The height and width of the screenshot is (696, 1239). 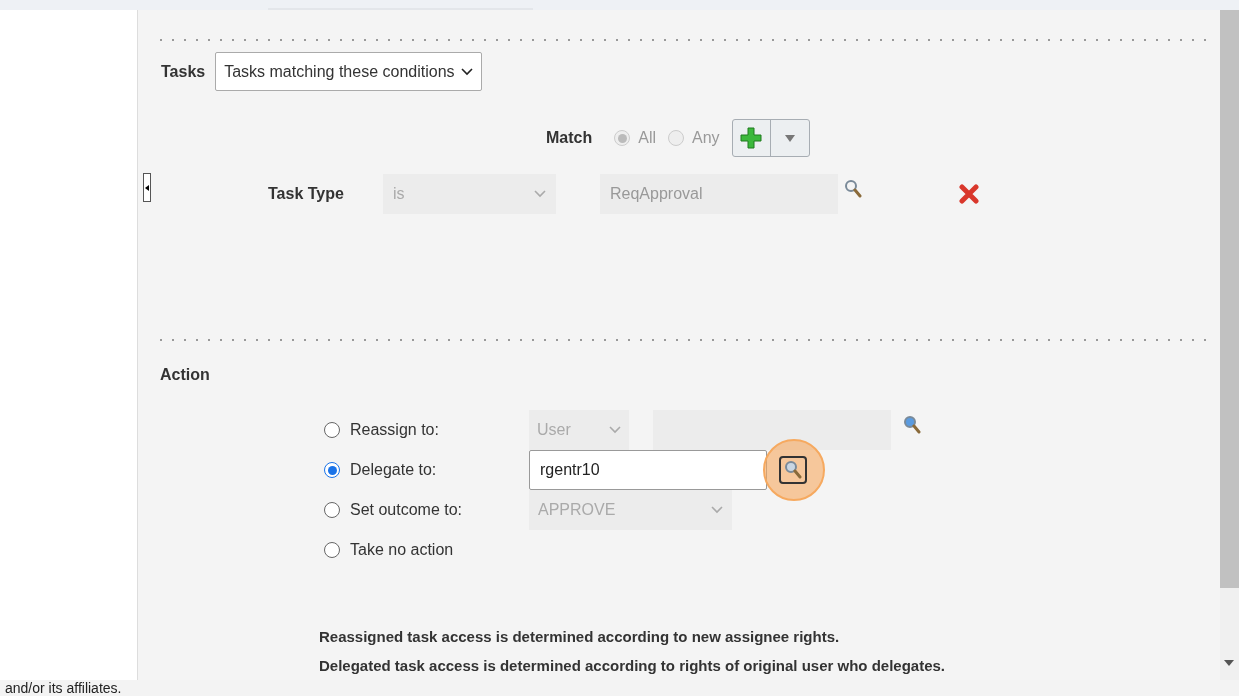 What do you see at coordinates (185, 375) in the screenshot?
I see `action-label: Action` at bounding box center [185, 375].